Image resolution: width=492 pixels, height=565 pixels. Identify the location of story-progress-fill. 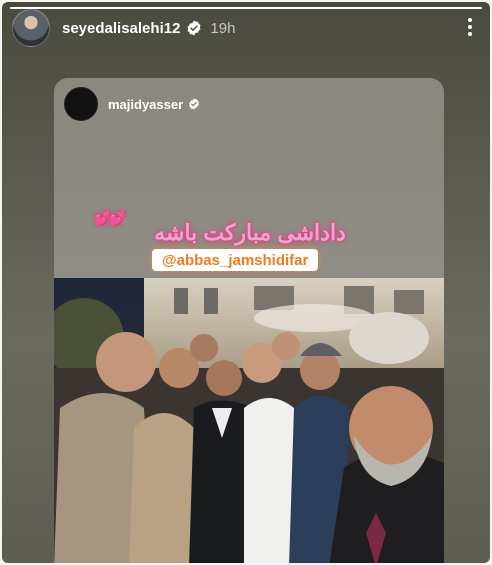
(246, 8).